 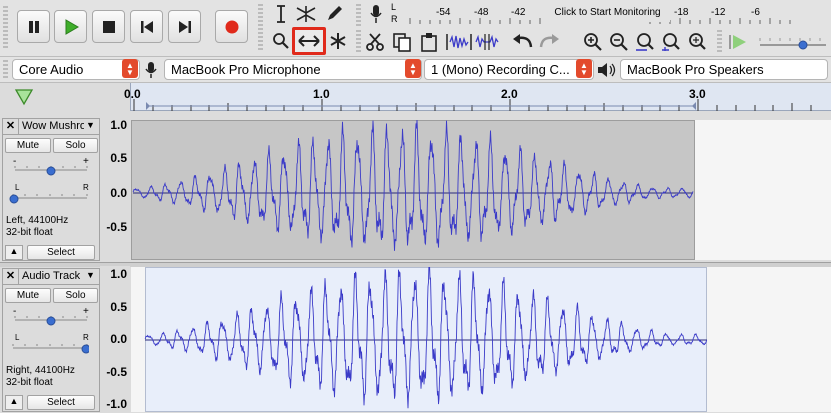 I want to click on play-button, so click(x=70, y=26).